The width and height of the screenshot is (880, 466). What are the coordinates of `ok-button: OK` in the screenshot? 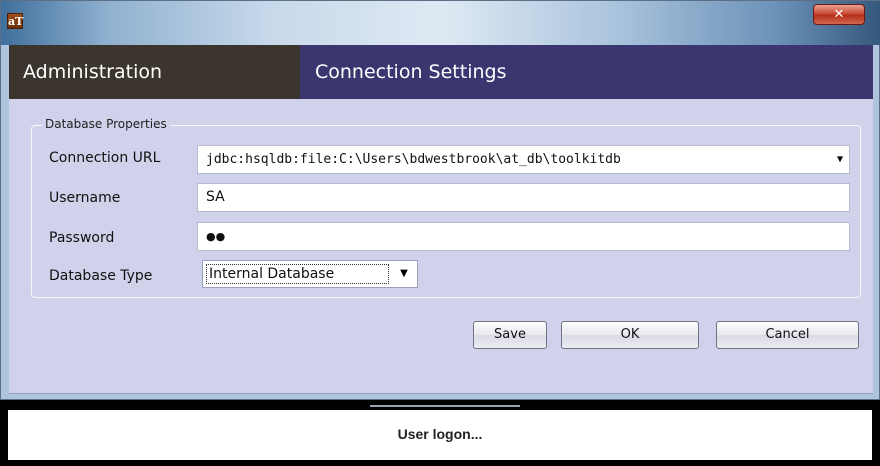 It's located at (630, 335).